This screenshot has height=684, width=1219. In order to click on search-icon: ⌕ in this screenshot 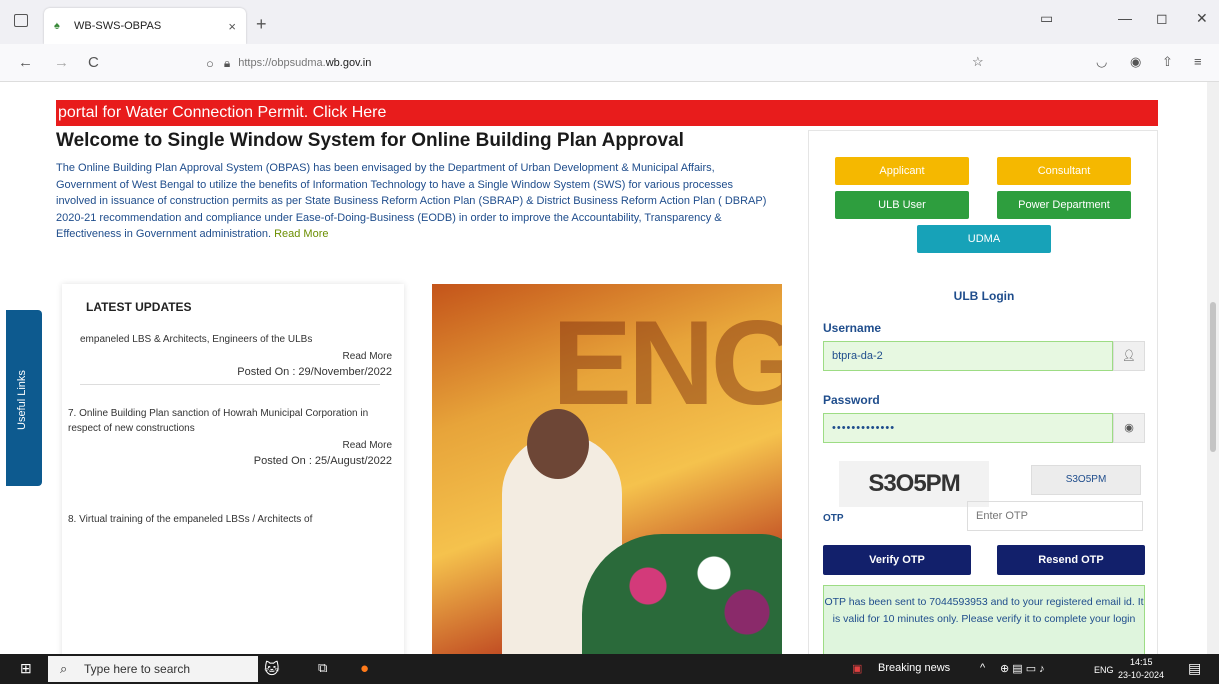, I will do `click(64, 668)`.